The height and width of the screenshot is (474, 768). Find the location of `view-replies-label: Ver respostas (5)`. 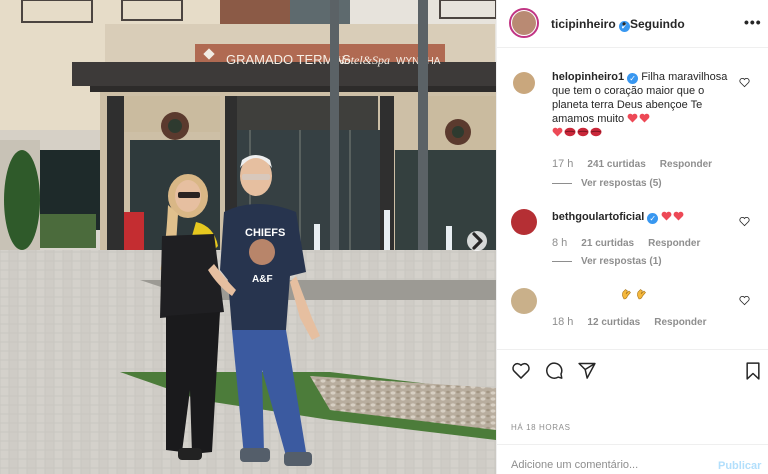

view-replies-label: Ver respostas (5) is located at coordinates (621, 183).